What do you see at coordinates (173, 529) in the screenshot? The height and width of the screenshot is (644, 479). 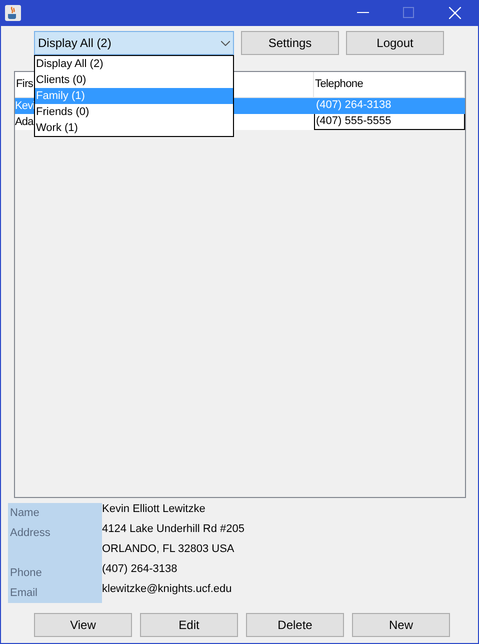 I see `field-value: 4124 Lake Underhill Rd #205` at bounding box center [173, 529].